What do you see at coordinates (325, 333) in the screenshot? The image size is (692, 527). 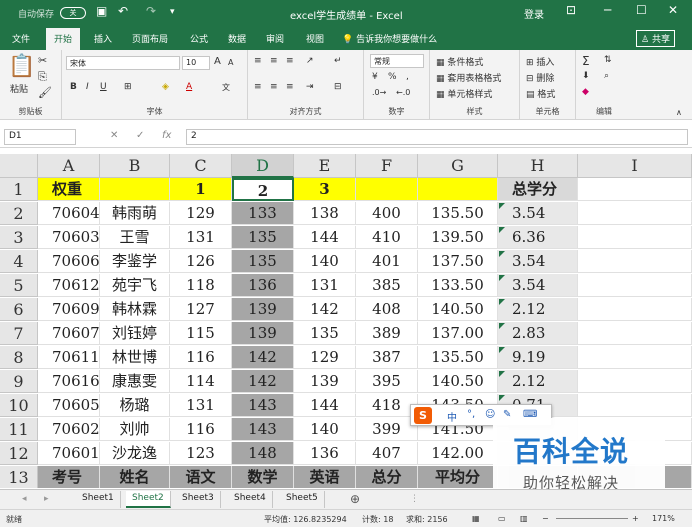 I see `cell-e7: 135` at bounding box center [325, 333].